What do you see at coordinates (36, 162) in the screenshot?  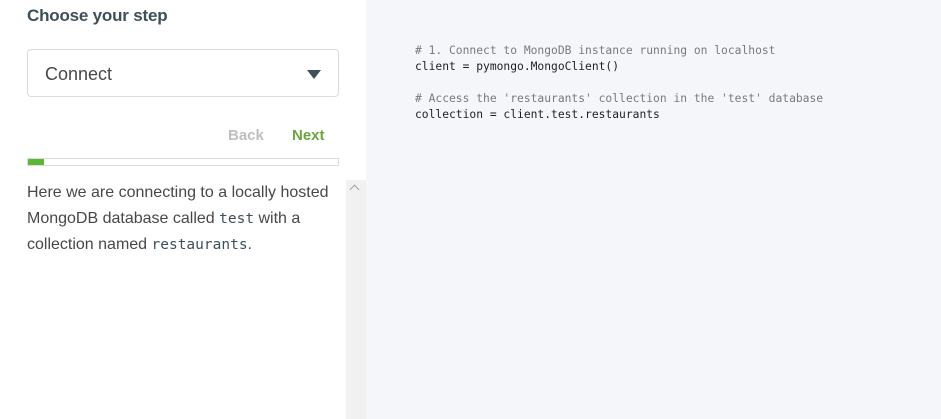 I see `progress-fill` at bounding box center [36, 162].